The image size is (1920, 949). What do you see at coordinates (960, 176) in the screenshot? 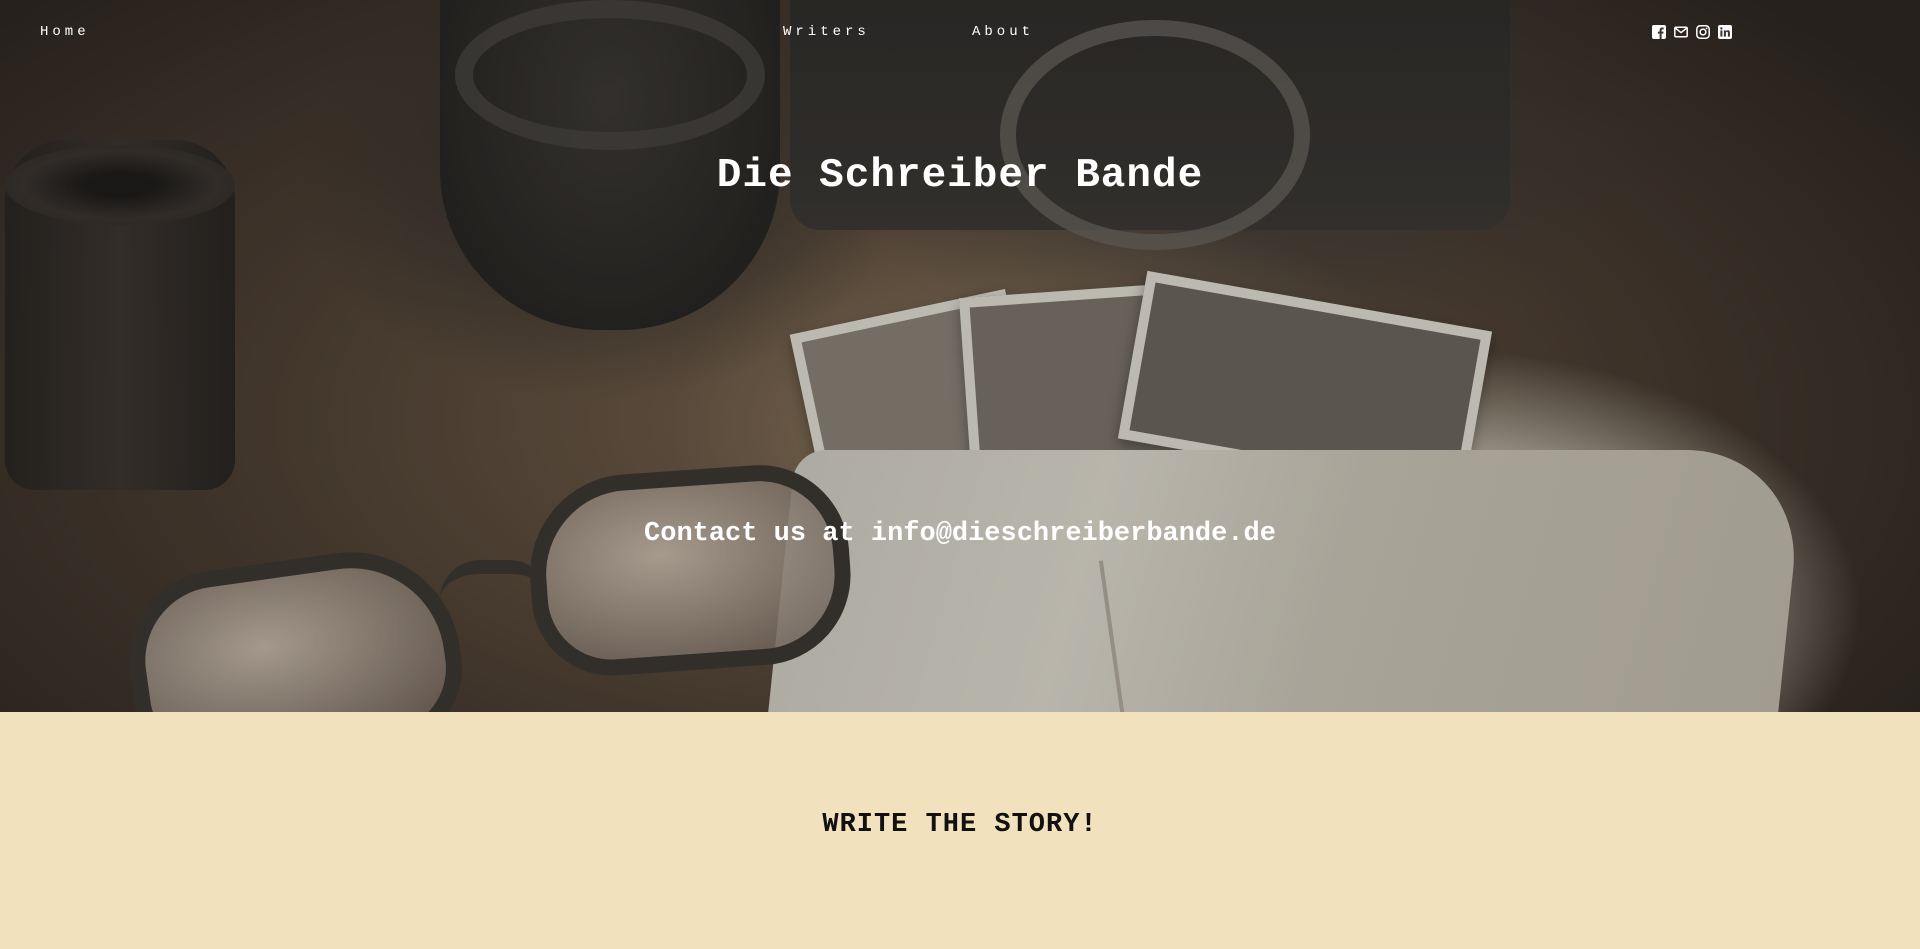
I see `site-title: Die Schreiber Bande` at bounding box center [960, 176].